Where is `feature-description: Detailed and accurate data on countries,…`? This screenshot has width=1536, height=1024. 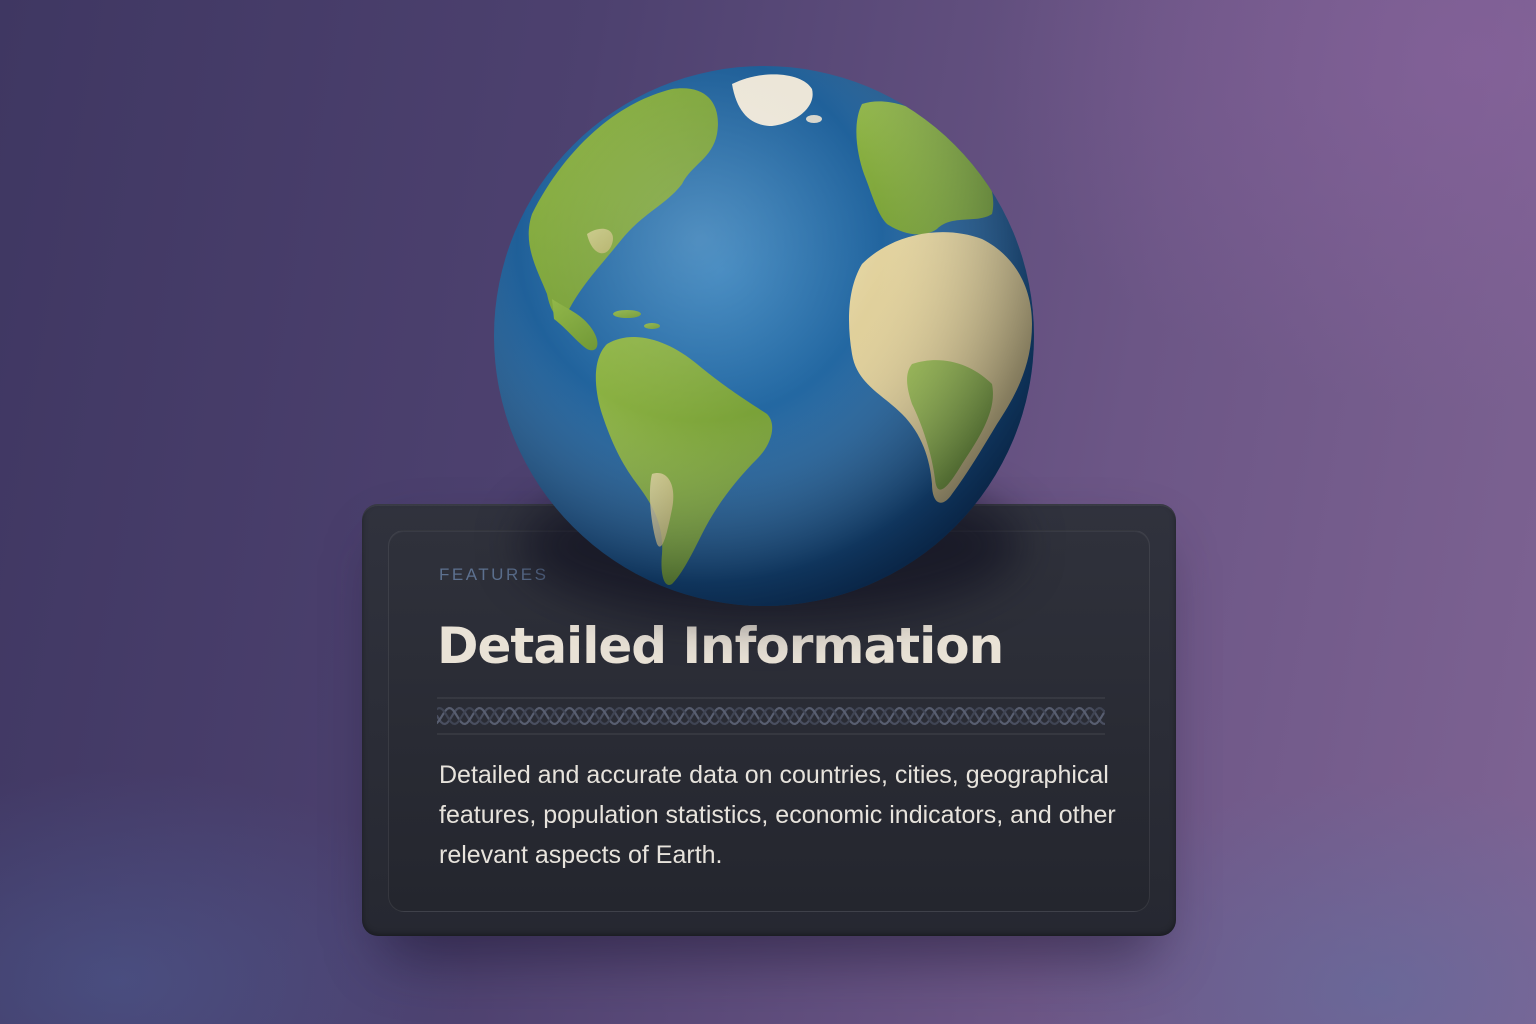
feature-description: Detailed and accurate data on countries,… is located at coordinates (777, 815).